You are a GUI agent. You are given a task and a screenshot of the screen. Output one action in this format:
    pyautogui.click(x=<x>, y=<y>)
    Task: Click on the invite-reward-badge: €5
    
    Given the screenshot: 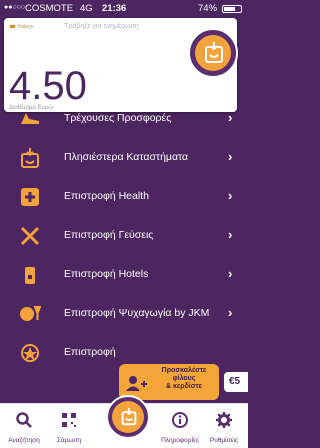 What is the action you would take?
    pyautogui.click(x=236, y=382)
    